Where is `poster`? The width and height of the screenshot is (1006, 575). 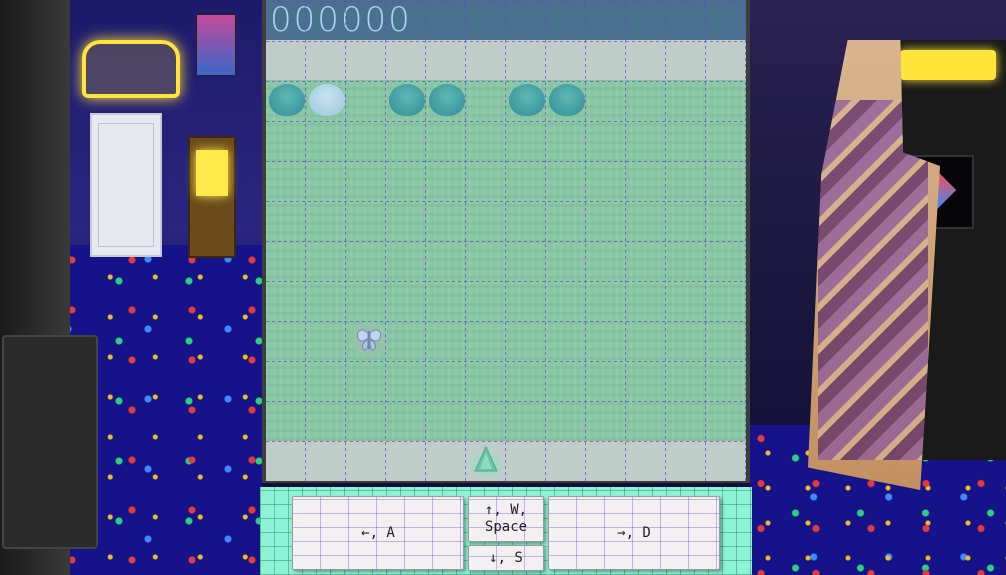
poster is located at coordinates (216, 45).